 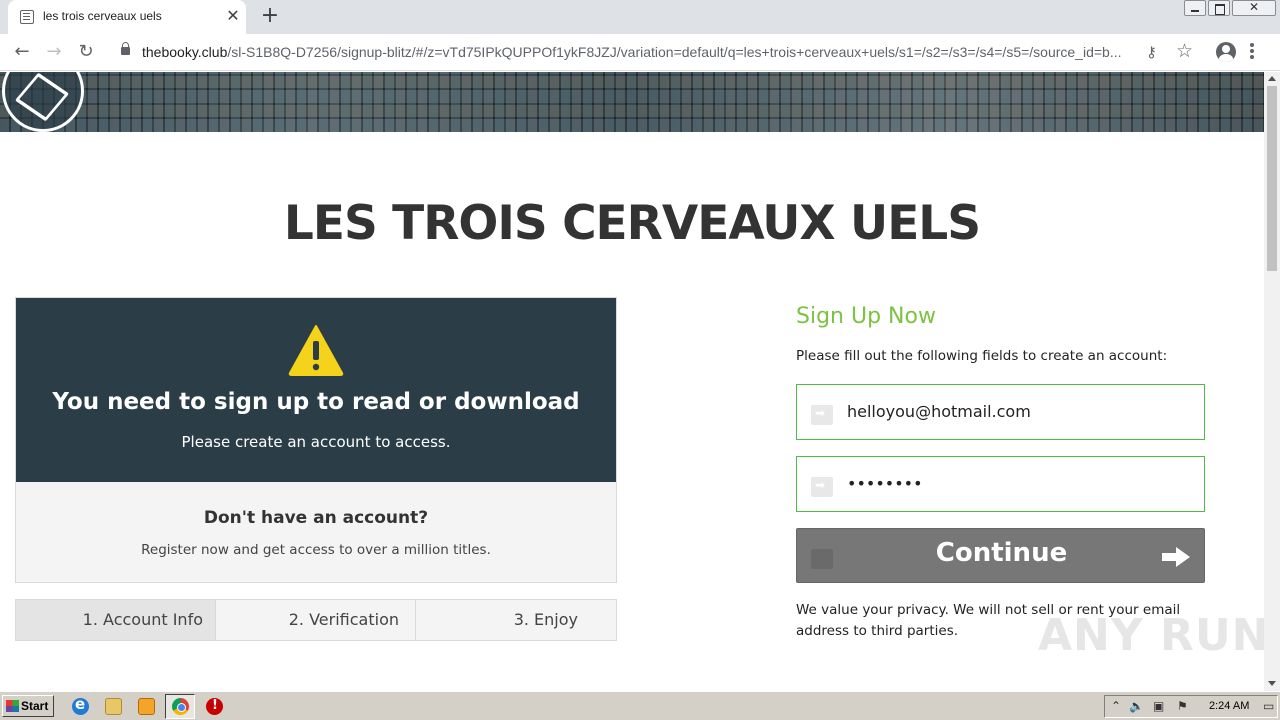 I want to click on show-desktop-icon: ▭, so click(x=1268, y=706).